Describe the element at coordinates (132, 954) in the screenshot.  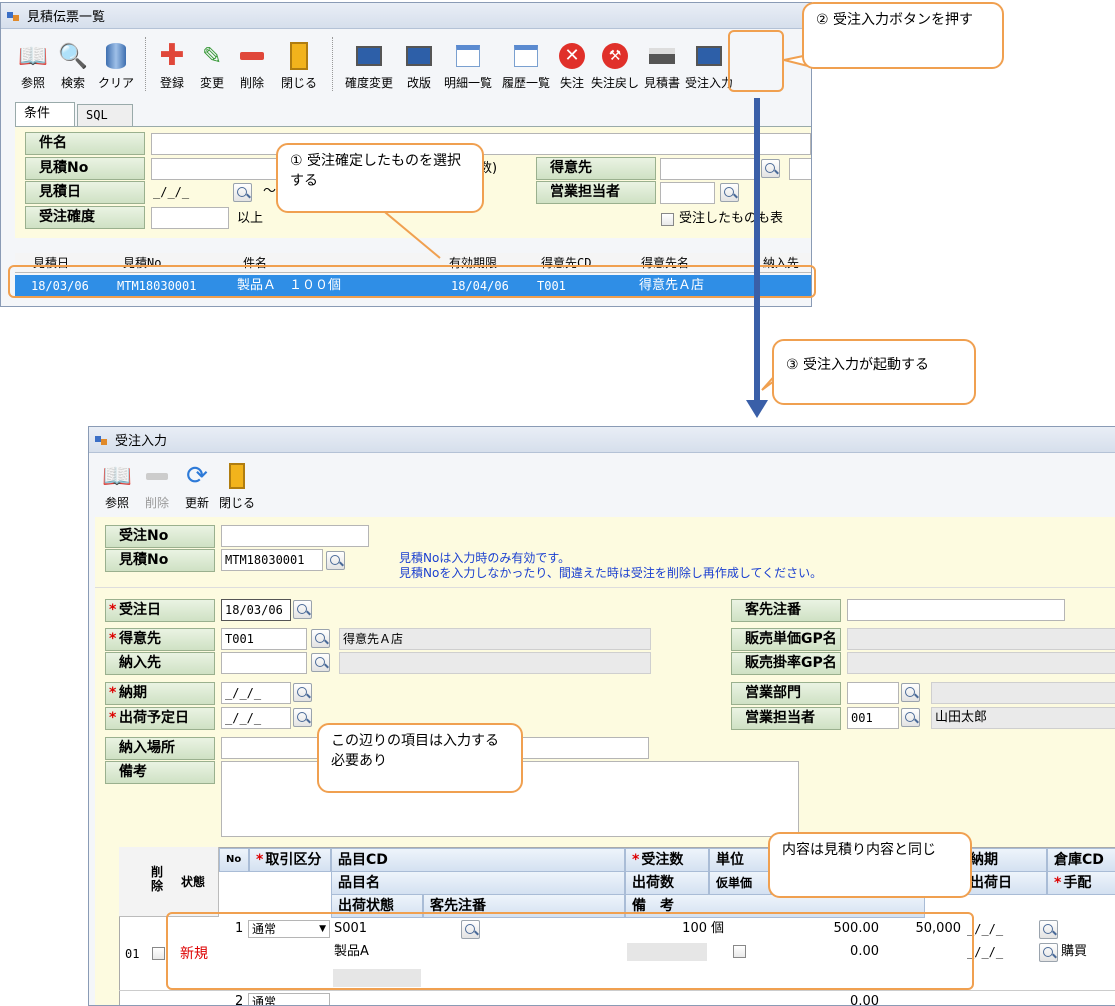
I see `row-line-number: 01` at that location.